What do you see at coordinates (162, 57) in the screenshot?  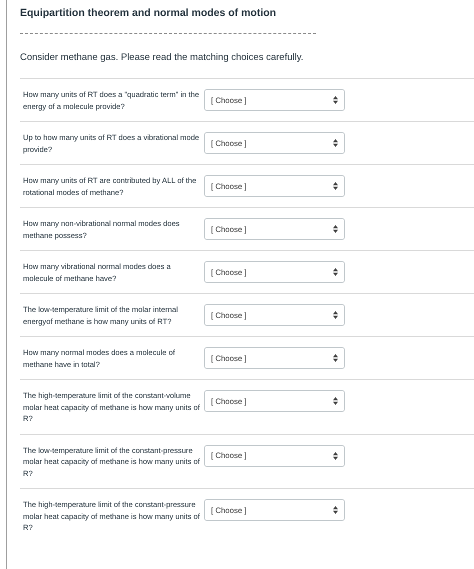 I see `intro-text: Consider methane gas. Please read the matching choices carefully.` at bounding box center [162, 57].